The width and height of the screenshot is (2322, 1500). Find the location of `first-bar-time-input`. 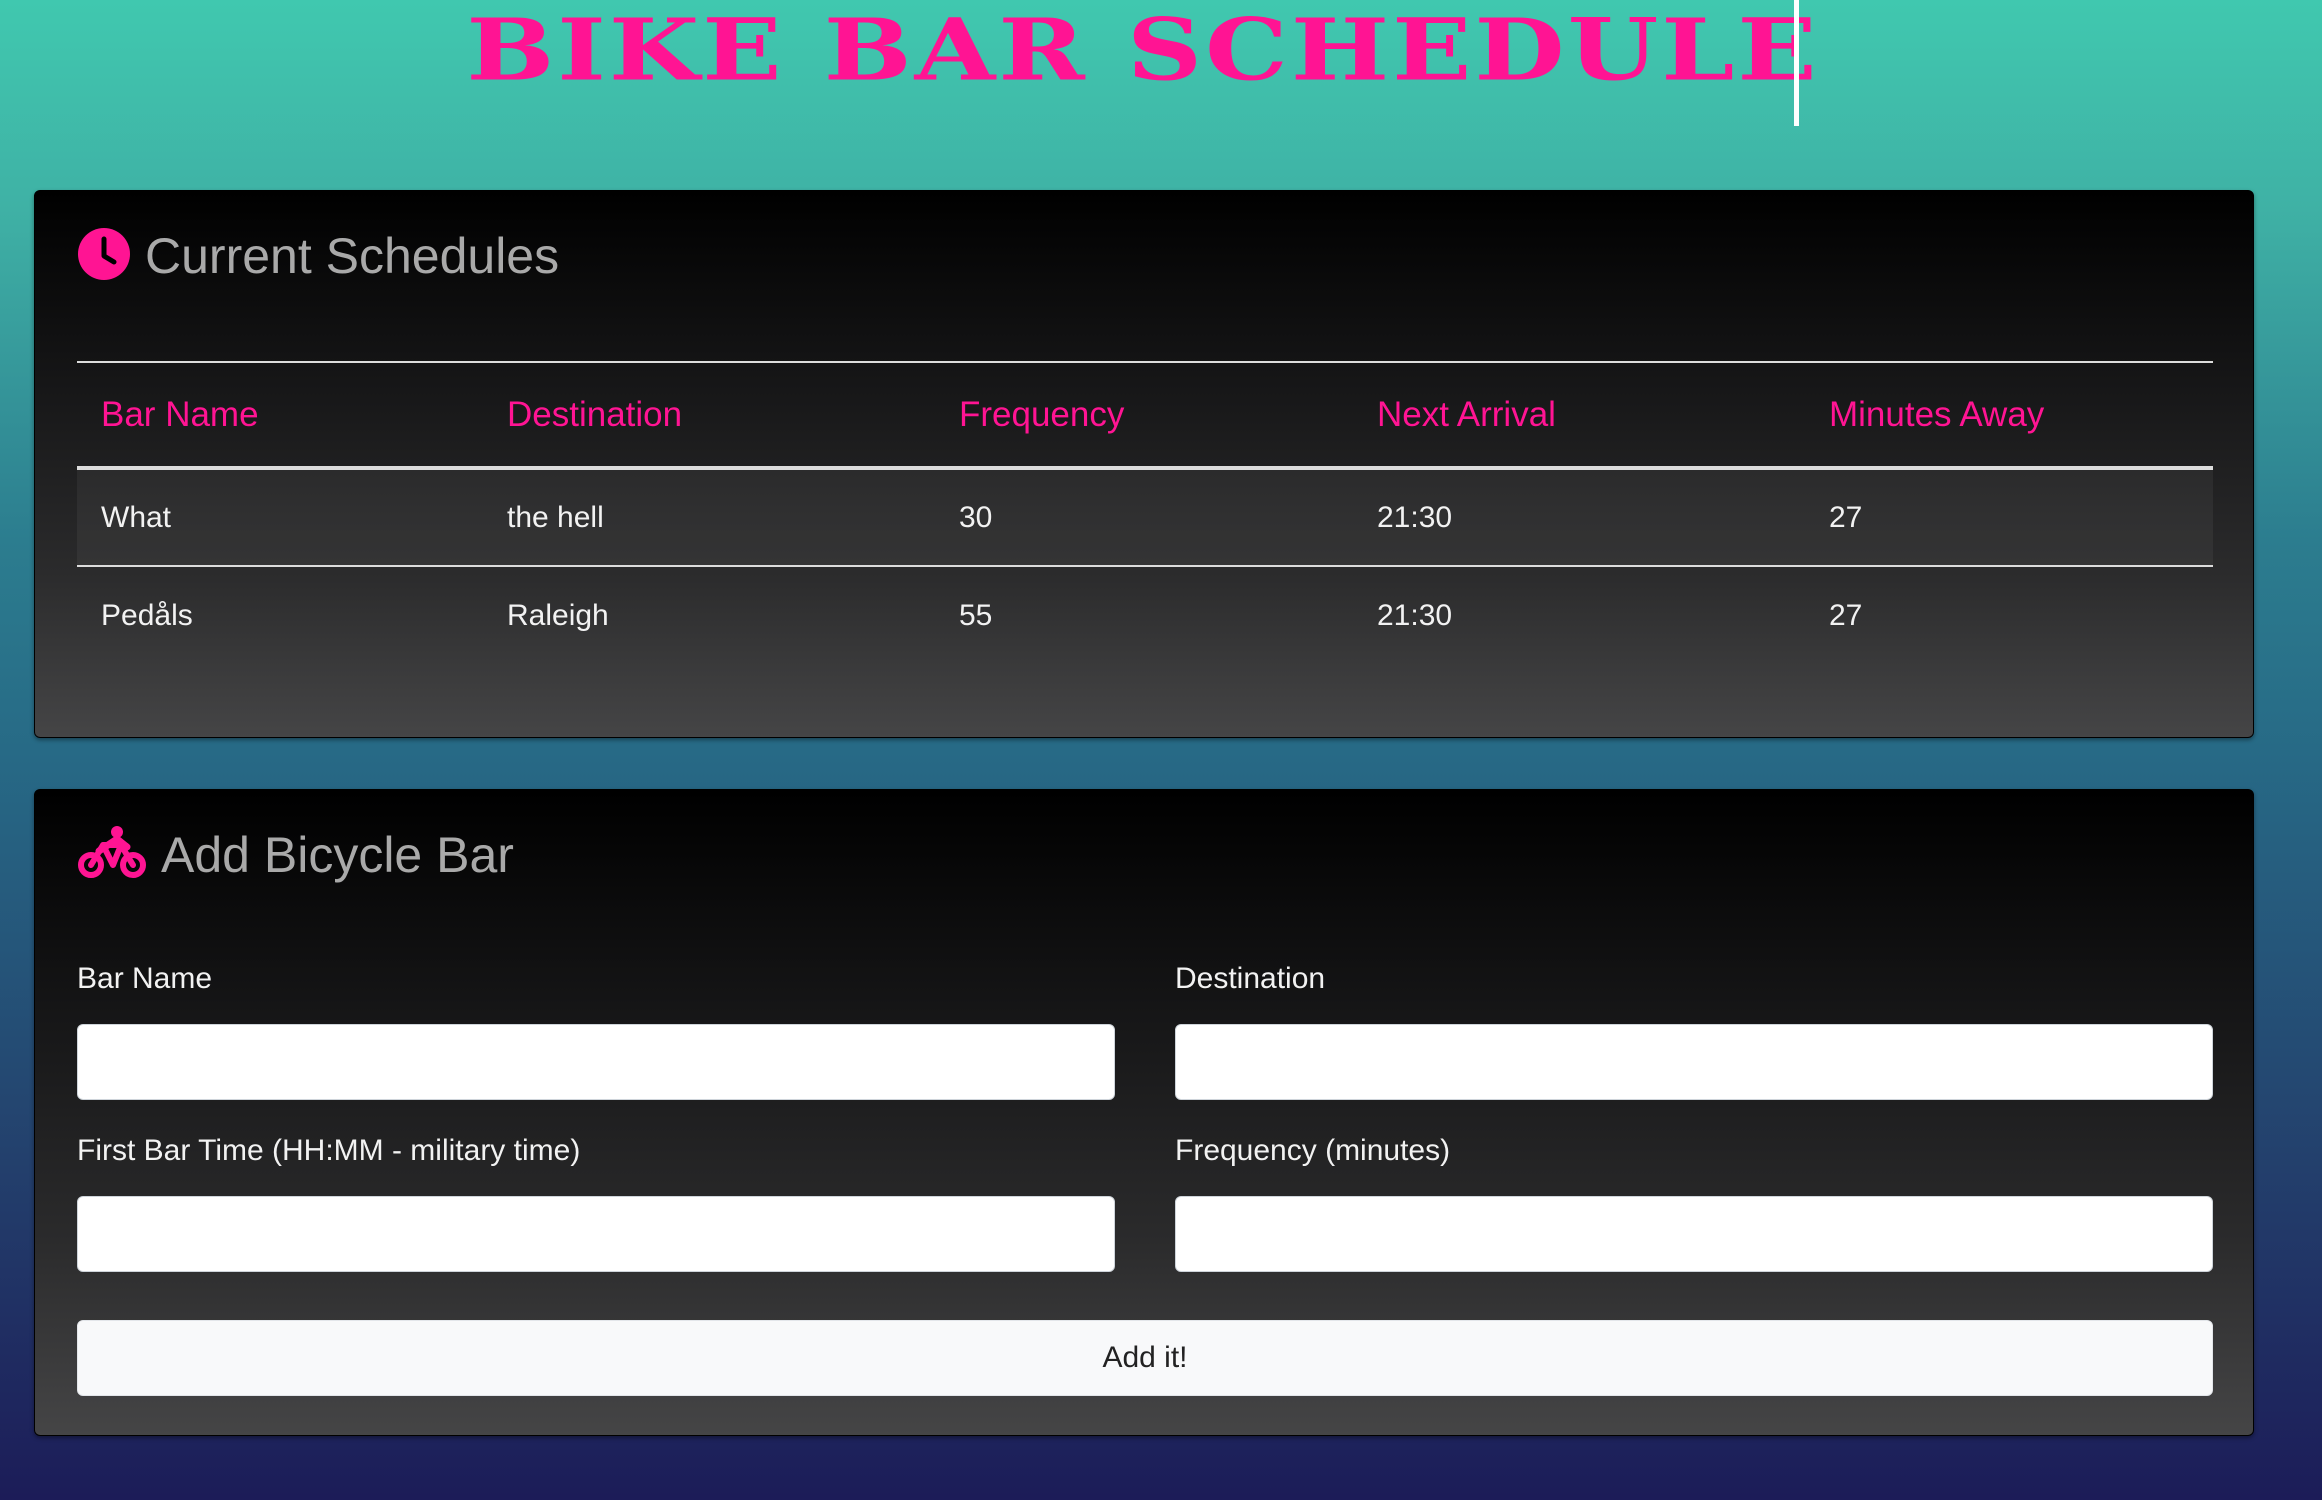

first-bar-time-input is located at coordinates (596, 1234).